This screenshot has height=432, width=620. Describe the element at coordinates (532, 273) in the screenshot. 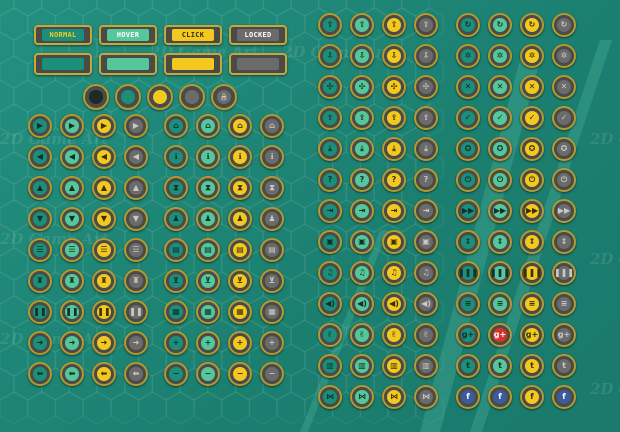

I see `stop-button-click: ❚❚❚` at that location.